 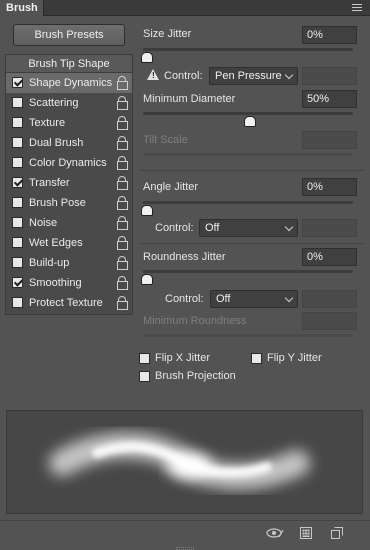 What do you see at coordinates (54, 103) in the screenshot?
I see `sidebar-item-label: Scattering` at bounding box center [54, 103].